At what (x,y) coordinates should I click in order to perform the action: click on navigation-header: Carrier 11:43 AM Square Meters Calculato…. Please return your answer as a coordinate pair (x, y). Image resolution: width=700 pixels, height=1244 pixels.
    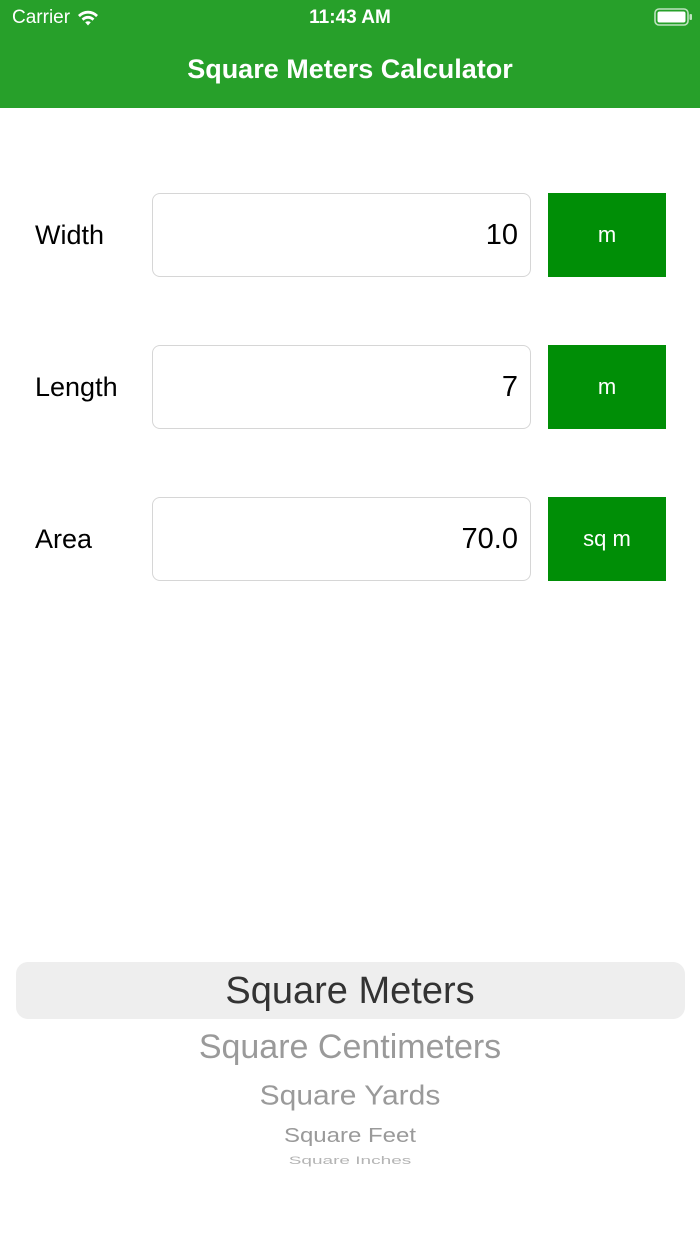
    Looking at the image, I should click on (350, 54).